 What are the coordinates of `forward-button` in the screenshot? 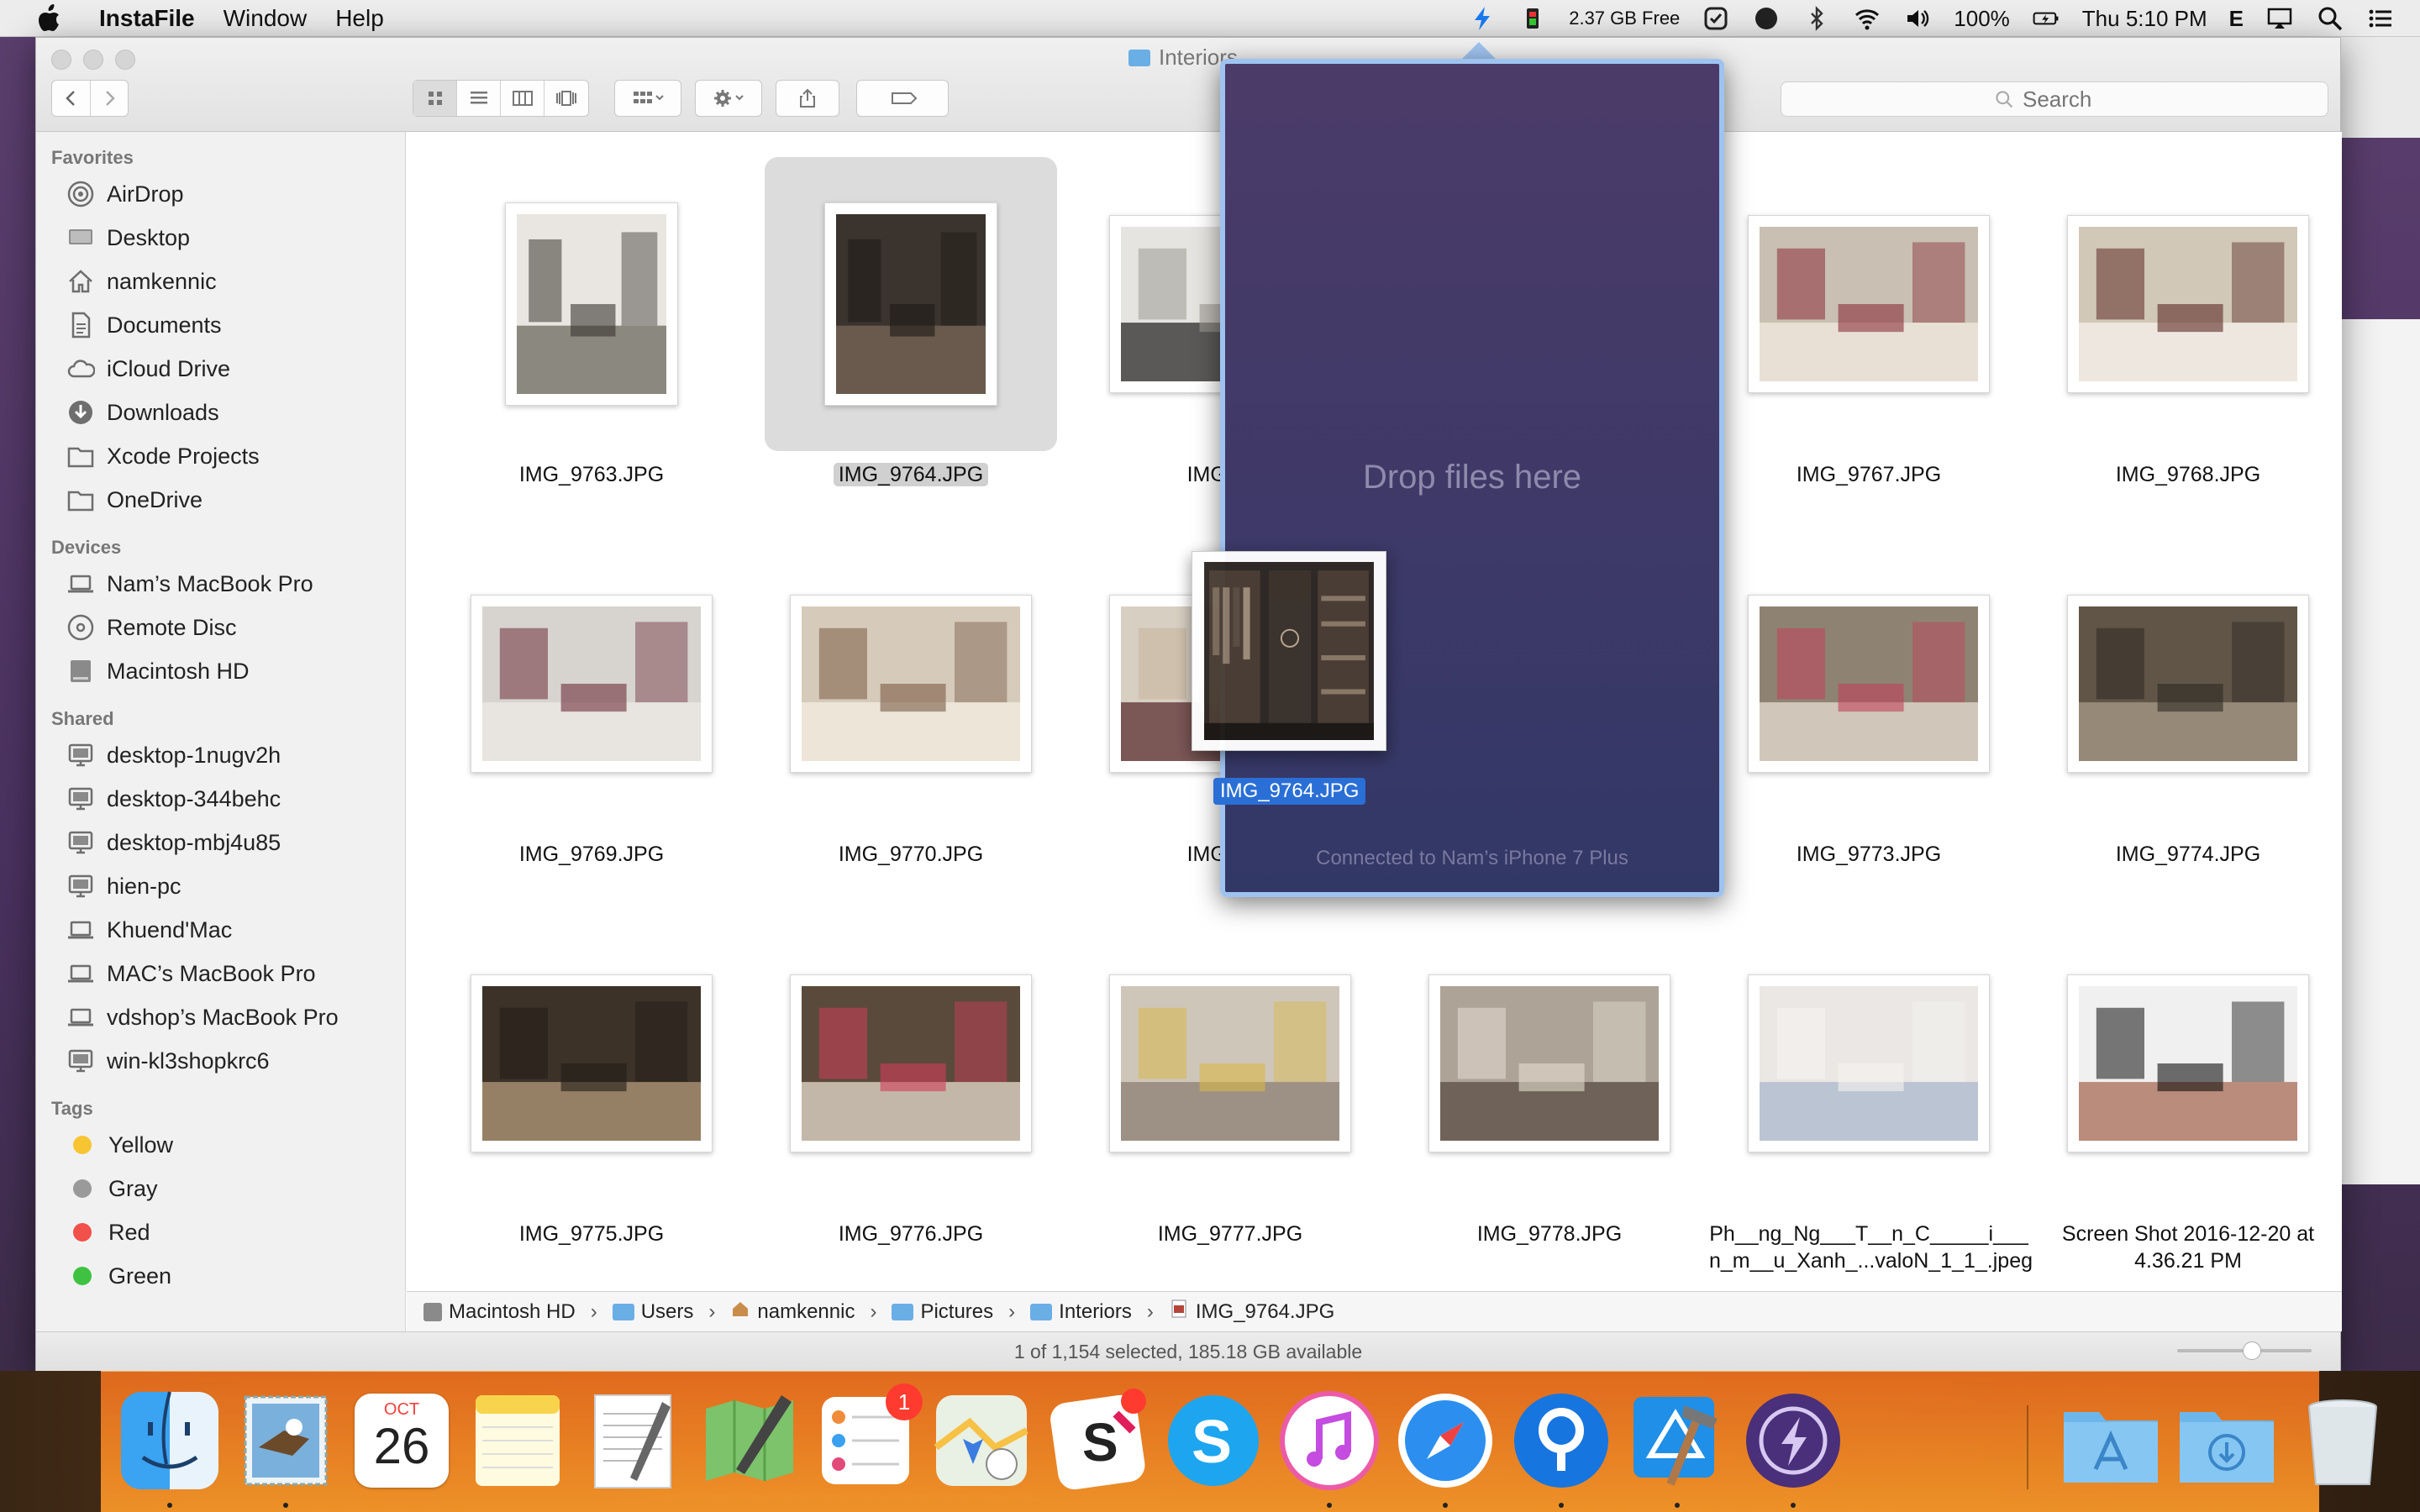 It's located at (109, 98).